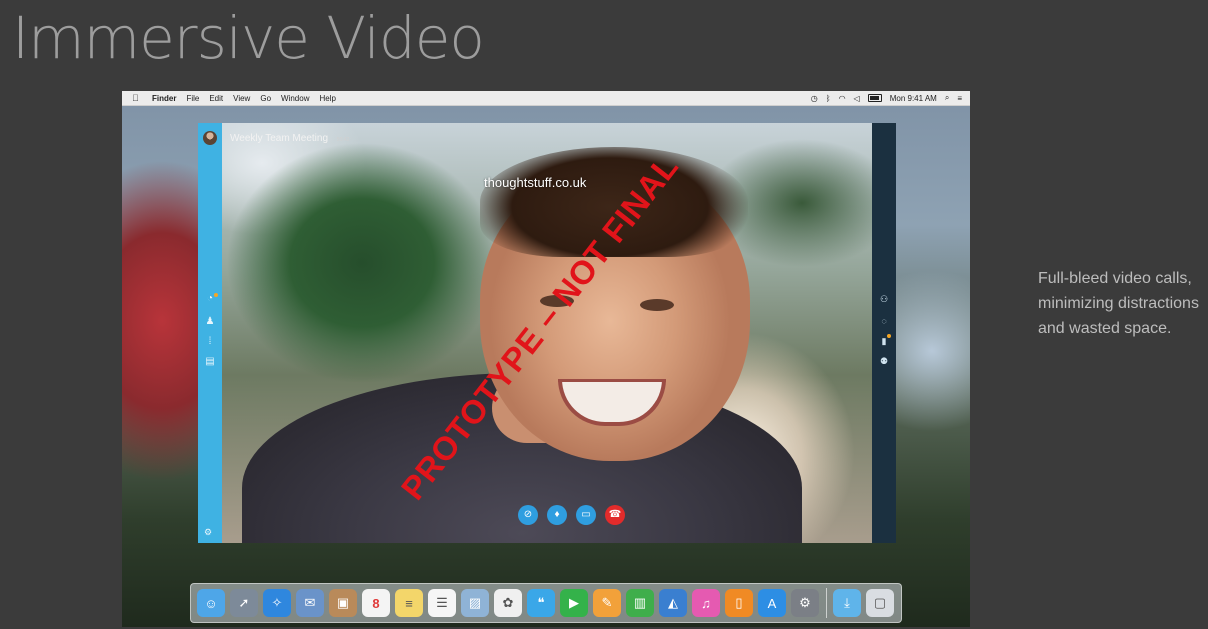 Image resolution: width=1208 pixels, height=629 pixels. Describe the element at coordinates (192, 98) in the screenshot. I see `menu-file: File` at that location.